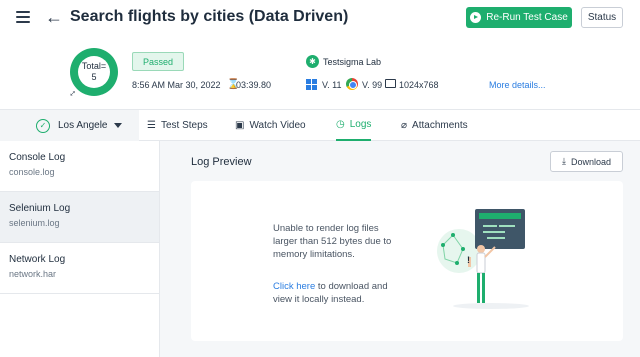 Image resolution: width=640 pixels, height=357 pixels. I want to click on preview-title: Log Preview, so click(221, 162).